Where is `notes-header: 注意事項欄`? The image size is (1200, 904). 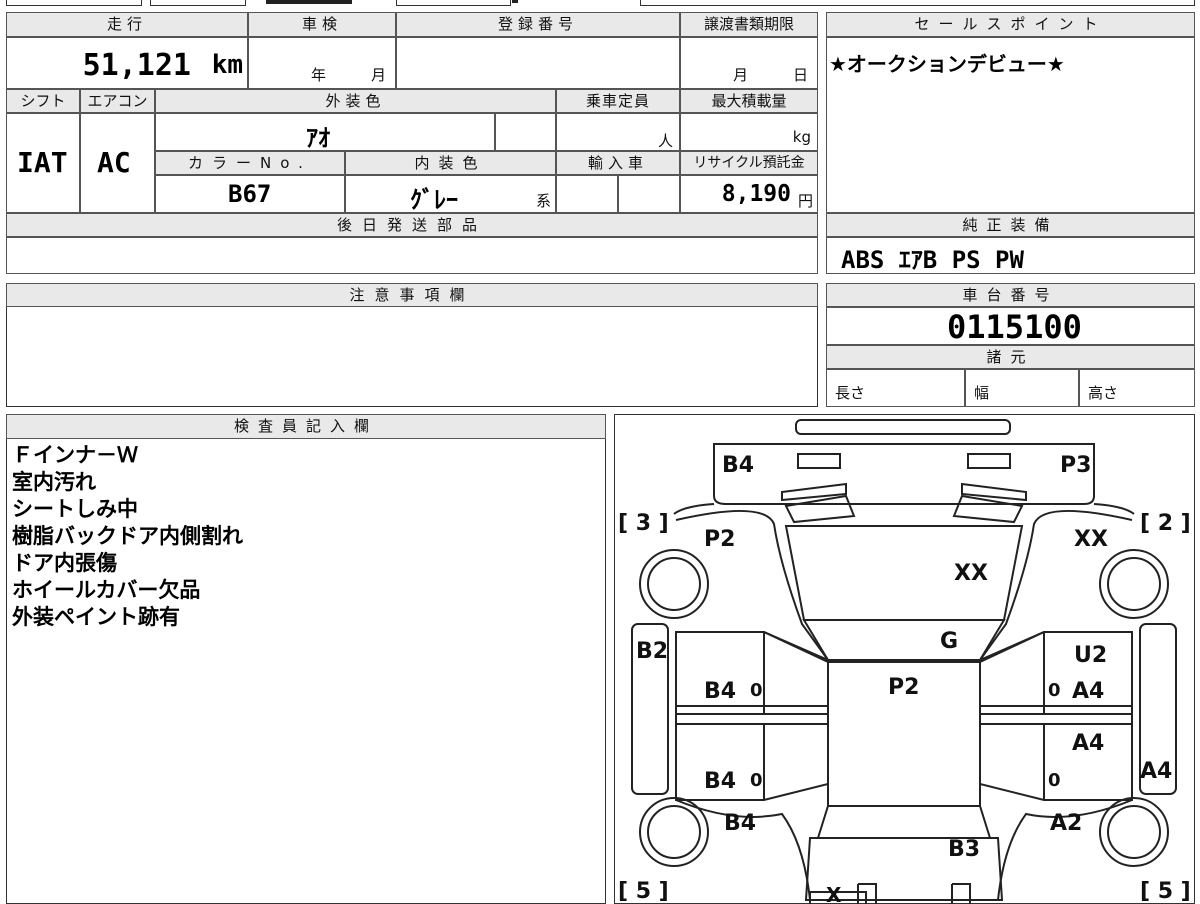 notes-header: 注意事項欄 is located at coordinates (412, 295).